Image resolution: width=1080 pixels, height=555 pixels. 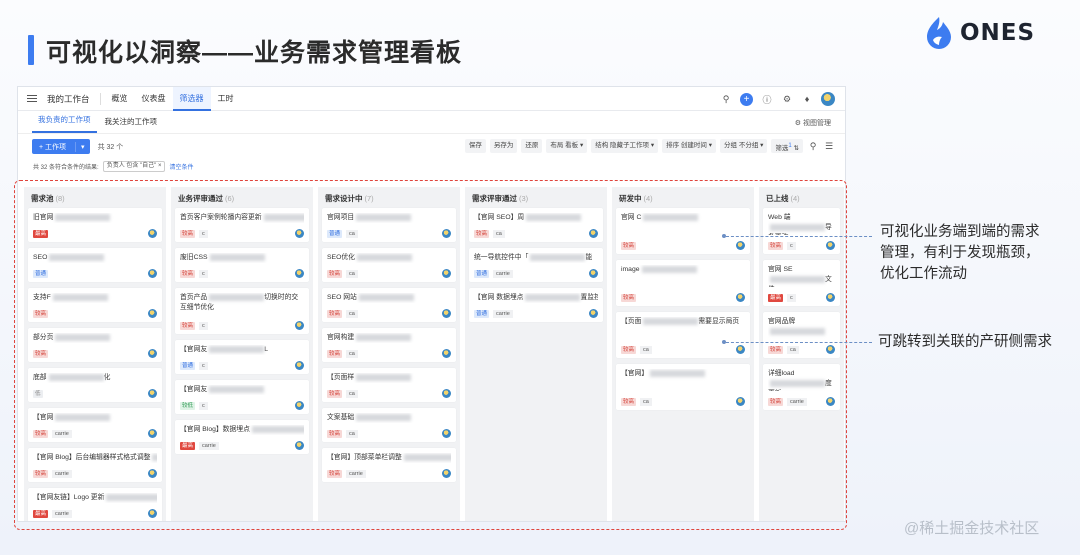 I want to click on menu-icon, so click(x=32, y=98).